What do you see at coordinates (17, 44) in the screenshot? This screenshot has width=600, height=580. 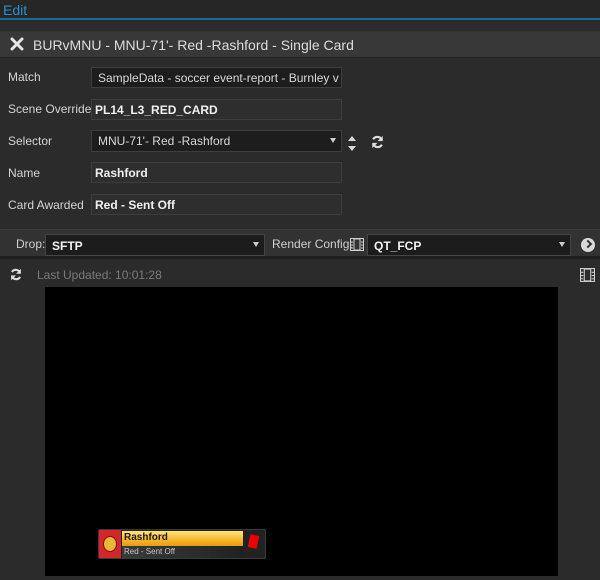 I see `close-icon` at bounding box center [17, 44].